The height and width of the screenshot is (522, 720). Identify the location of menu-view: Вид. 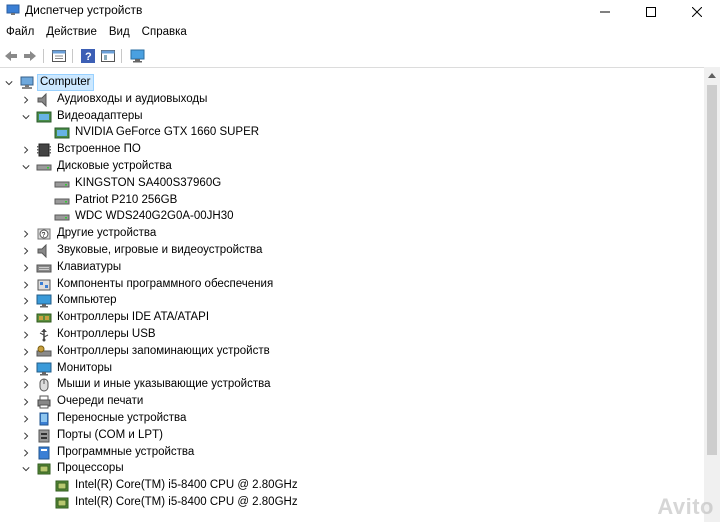
(119, 34).